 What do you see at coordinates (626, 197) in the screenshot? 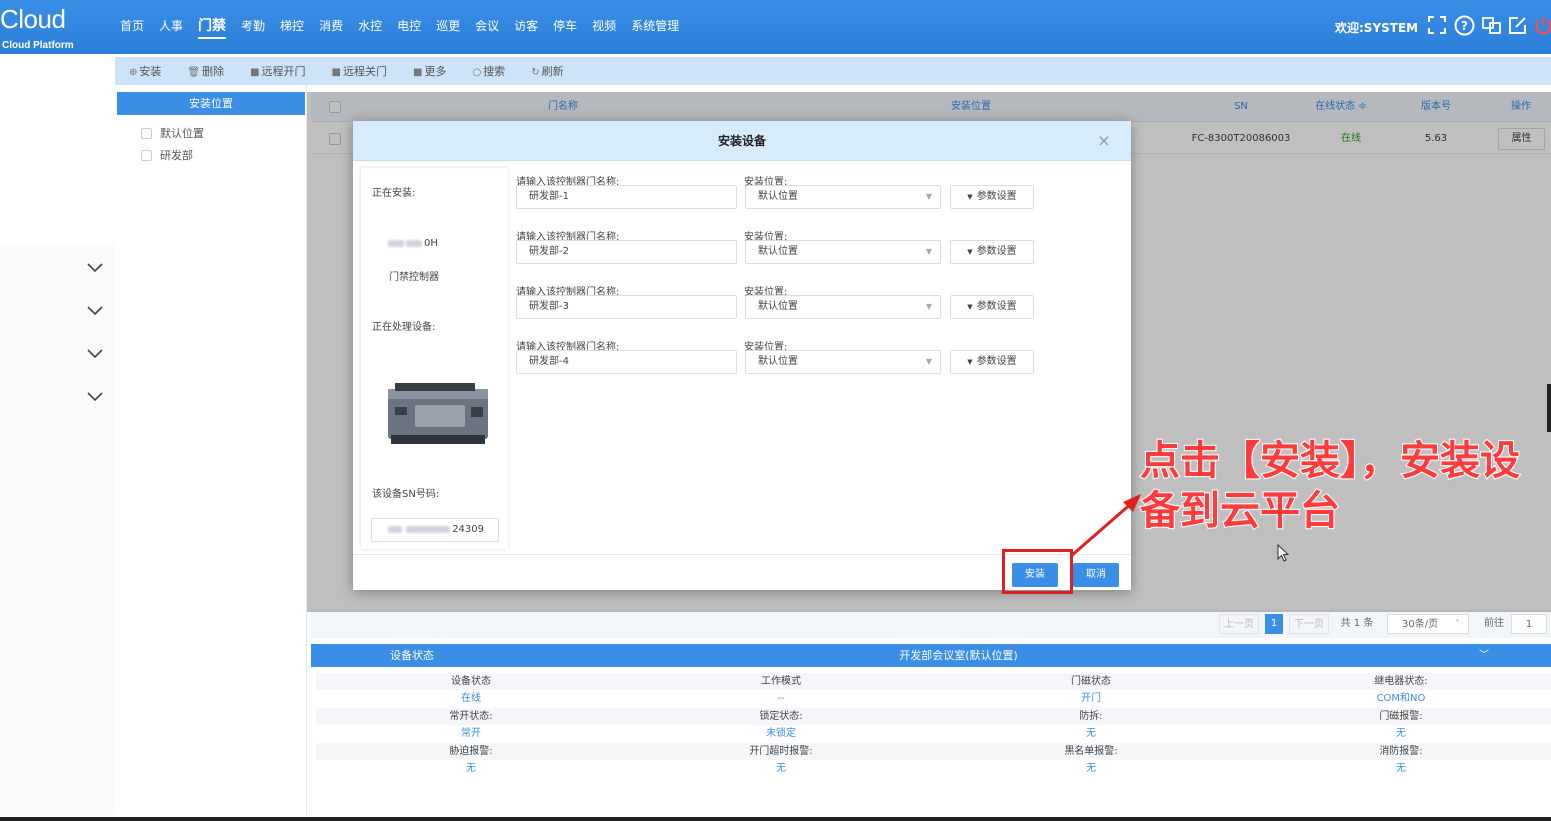
I see `door-name-input: 研发部-1` at bounding box center [626, 197].